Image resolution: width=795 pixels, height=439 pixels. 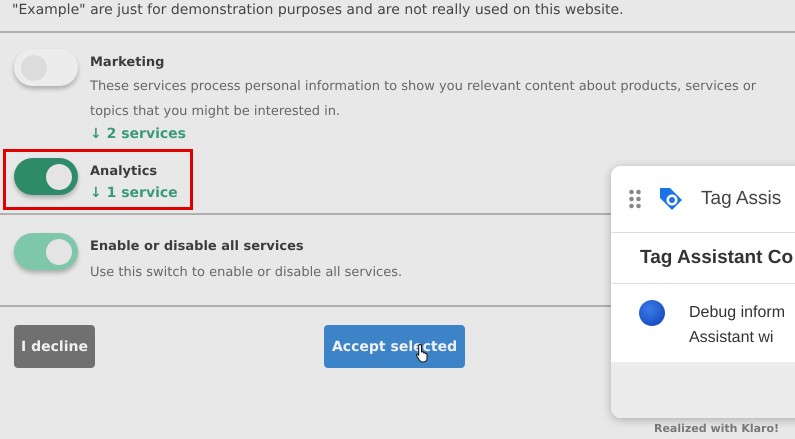 I want to click on tag-icon, so click(x=671, y=199).